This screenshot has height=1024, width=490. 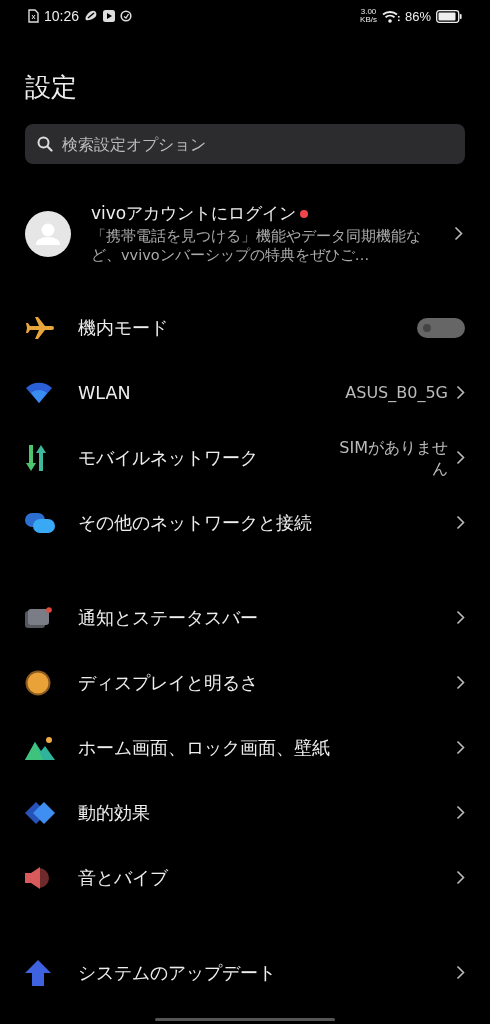 I want to click on sun-icon, so click(x=38, y=682).